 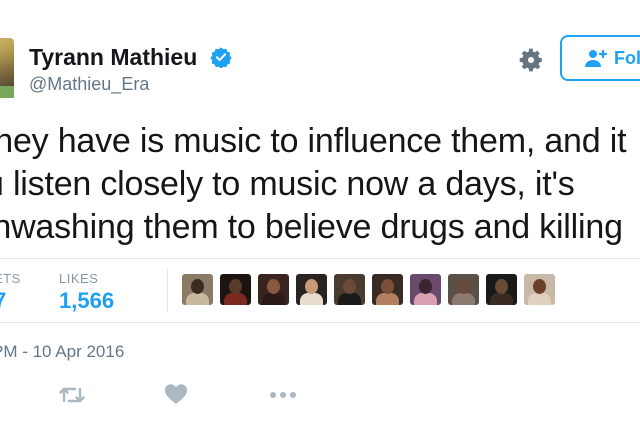 What do you see at coordinates (283, 395) in the screenshot?
I see `more-dots-icon` at bounding box center [283, 395].